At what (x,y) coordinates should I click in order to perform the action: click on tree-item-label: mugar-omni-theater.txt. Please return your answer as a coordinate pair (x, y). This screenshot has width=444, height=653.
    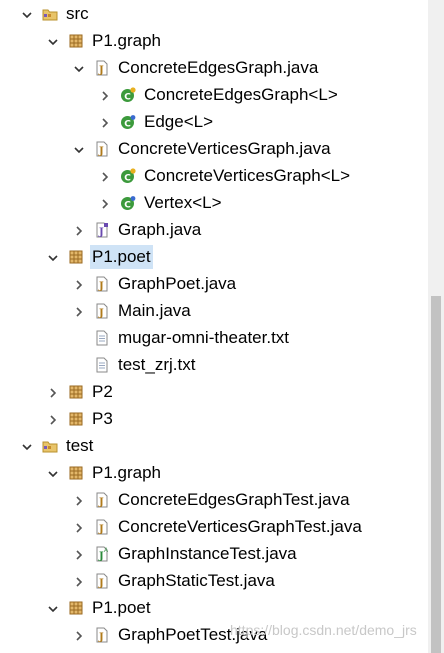
    Looking at the image, I should click on (204, 337).